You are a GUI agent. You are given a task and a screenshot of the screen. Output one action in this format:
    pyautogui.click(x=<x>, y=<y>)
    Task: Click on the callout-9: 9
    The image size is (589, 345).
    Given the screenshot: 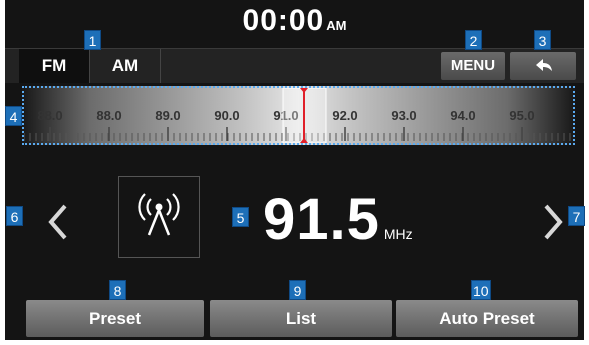 What is the action you would take?
    pyautogui.click(x=297, y=290)
    